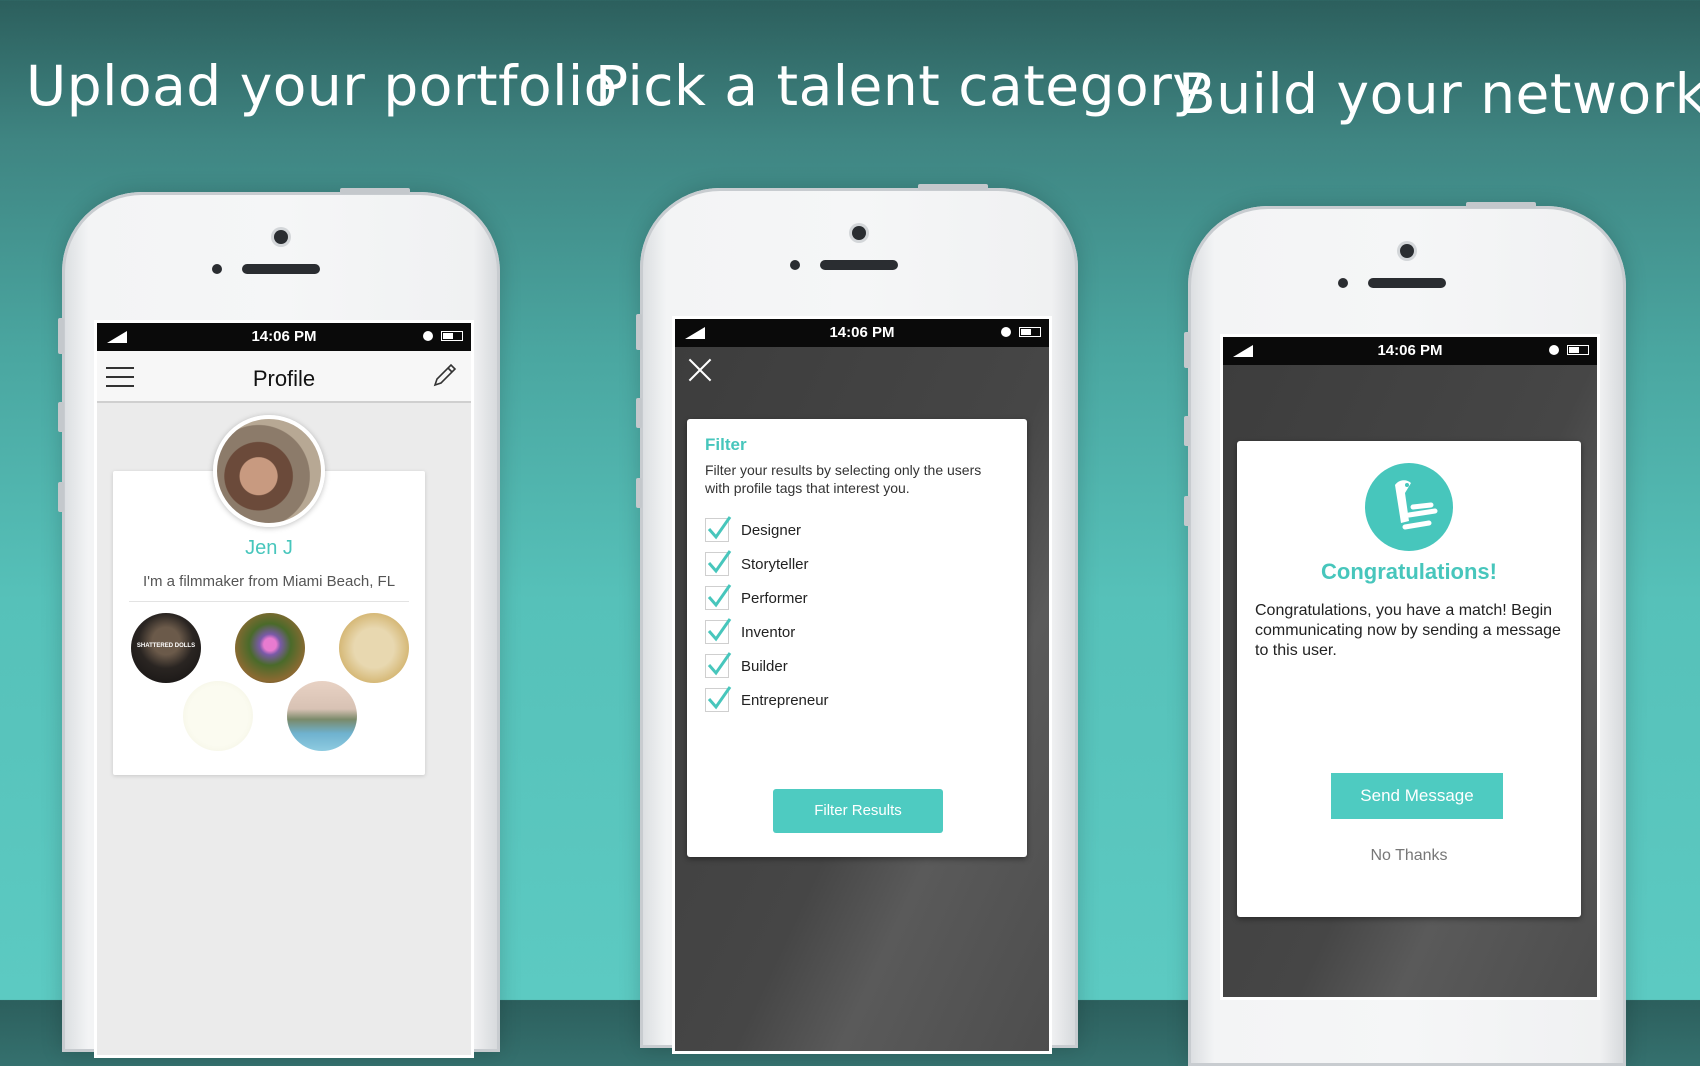  I want to click on filter-option-label: Inventor, so click(768, 632).